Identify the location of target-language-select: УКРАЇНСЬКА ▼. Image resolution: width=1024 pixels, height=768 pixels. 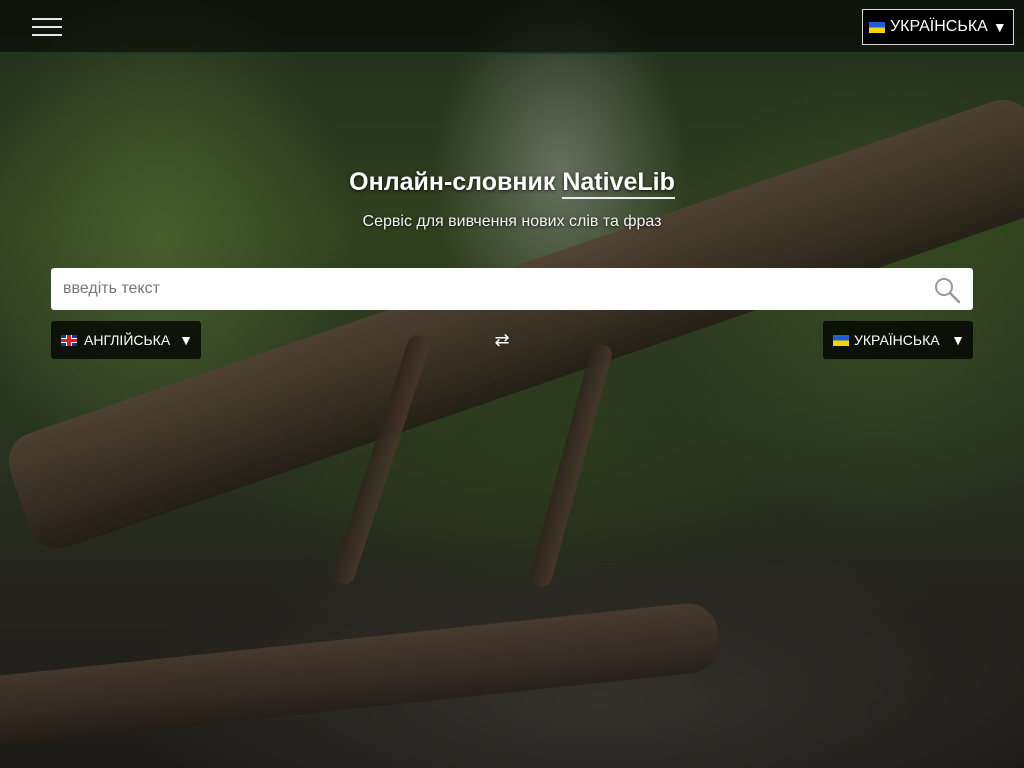
(898, 340).